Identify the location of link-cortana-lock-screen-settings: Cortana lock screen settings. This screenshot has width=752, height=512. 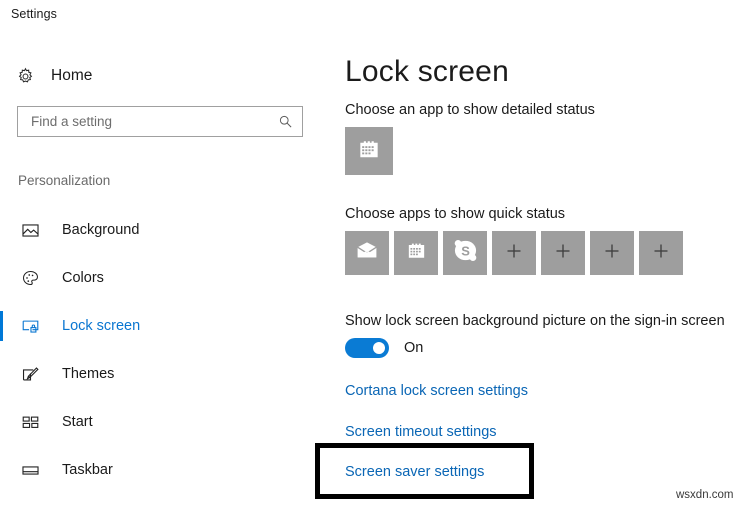
(436, 391).